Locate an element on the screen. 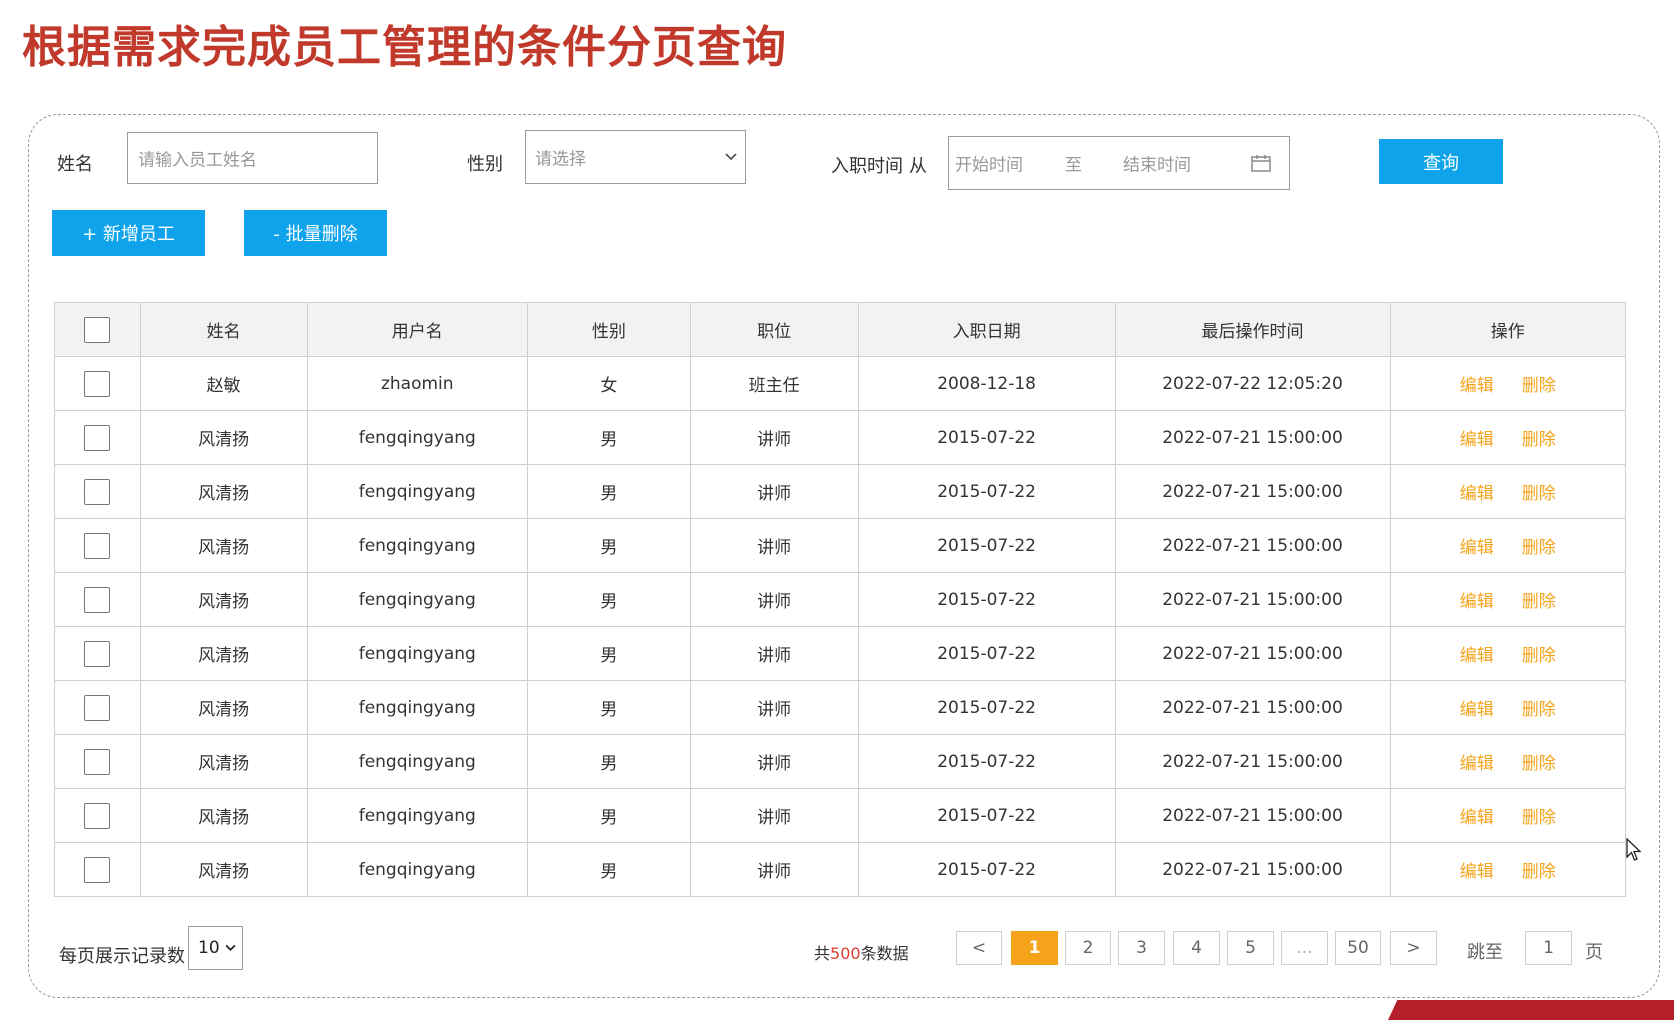 The image size is (1674, 1020). table-header-row: 姓名 用户名 性别 职位 入职日期 最后操作时间 操作 is located at coordinates (840, 329).